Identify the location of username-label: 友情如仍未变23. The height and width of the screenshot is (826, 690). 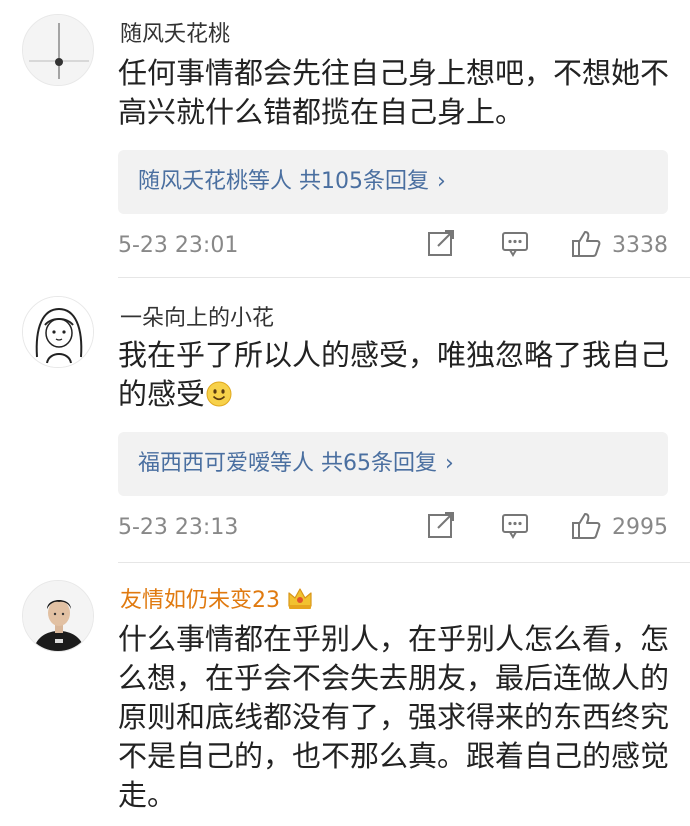
(200, 600).